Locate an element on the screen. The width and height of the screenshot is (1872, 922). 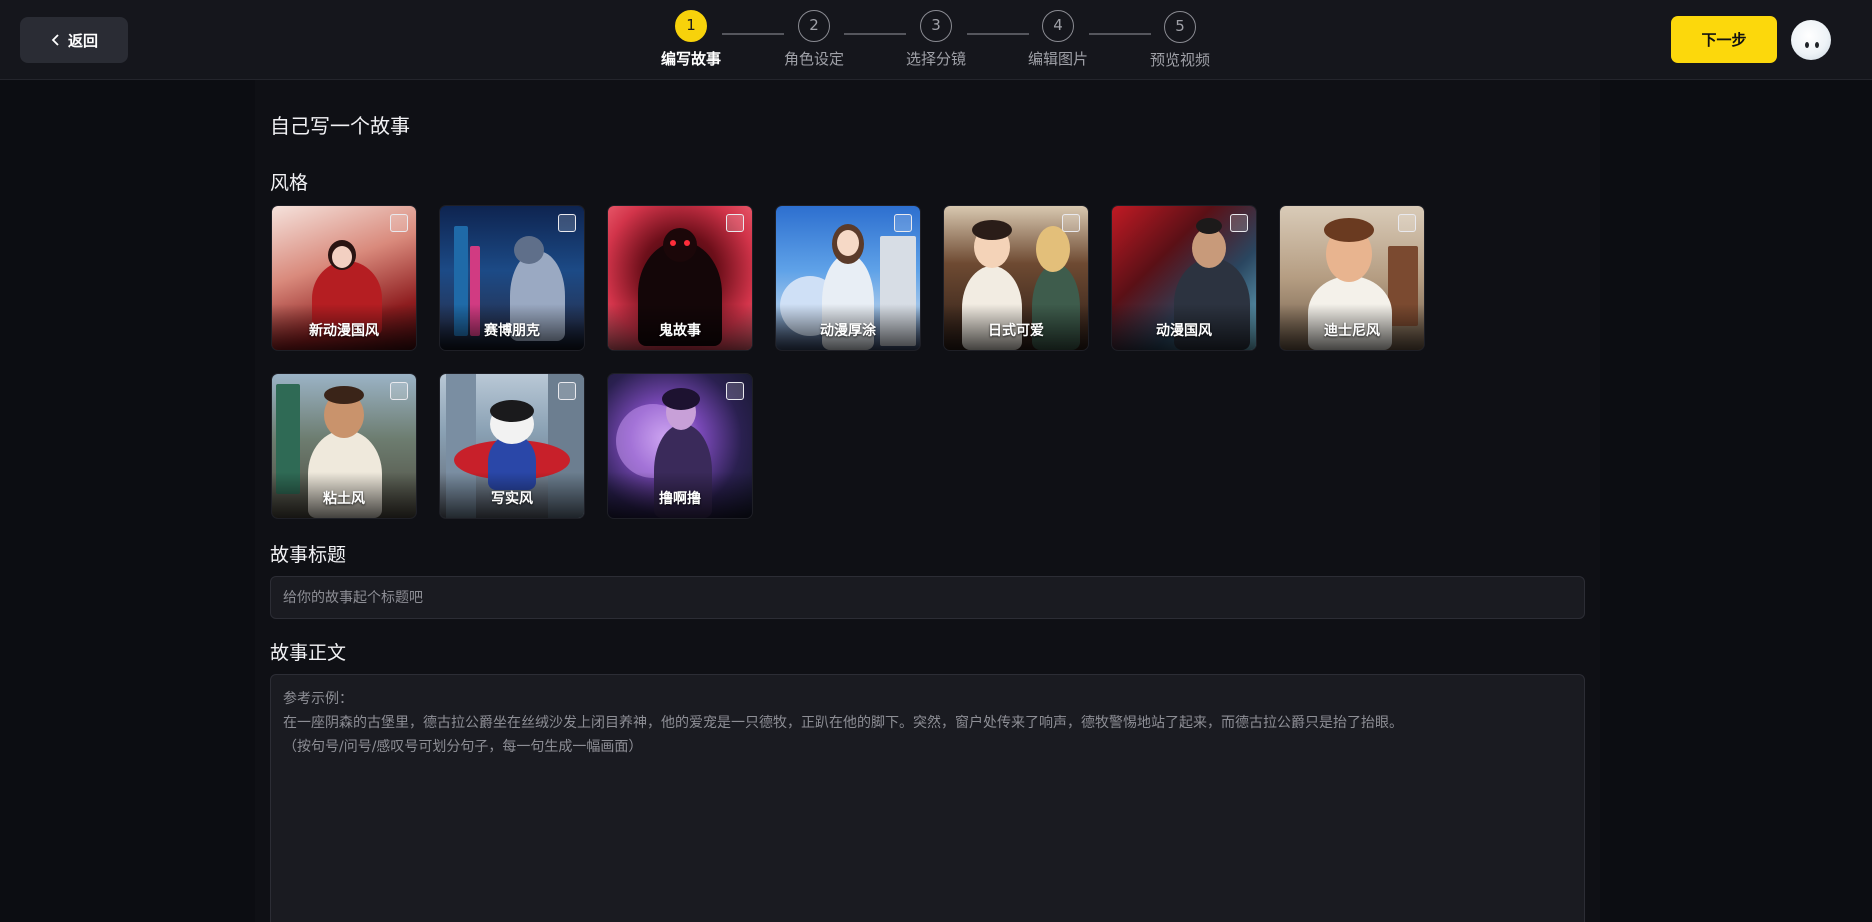
step-5: 5 预览视频 is located at coordinates (1180, 40).